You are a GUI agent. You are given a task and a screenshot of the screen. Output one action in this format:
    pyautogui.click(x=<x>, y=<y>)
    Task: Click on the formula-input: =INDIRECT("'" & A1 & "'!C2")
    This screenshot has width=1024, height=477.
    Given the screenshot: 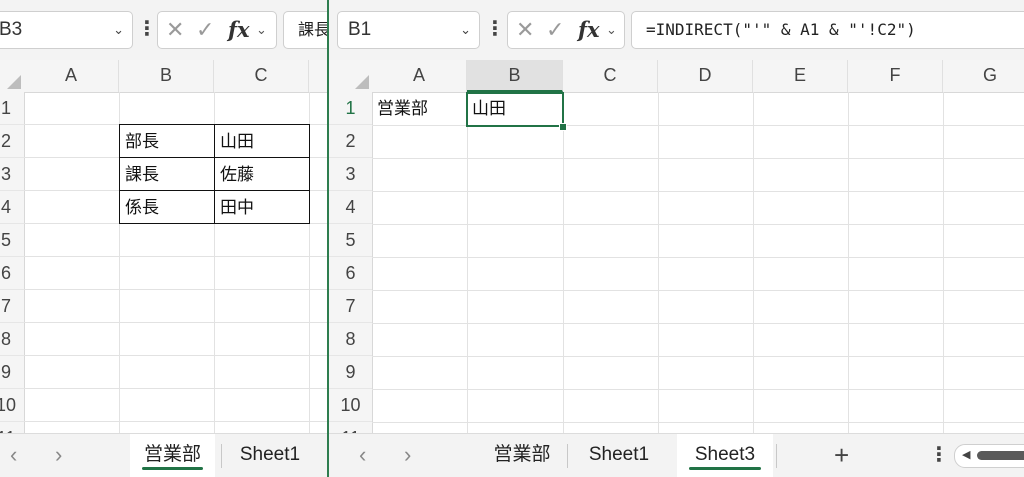 What is the action you would take?
    pyautogui.click(x=827, y=30)
    